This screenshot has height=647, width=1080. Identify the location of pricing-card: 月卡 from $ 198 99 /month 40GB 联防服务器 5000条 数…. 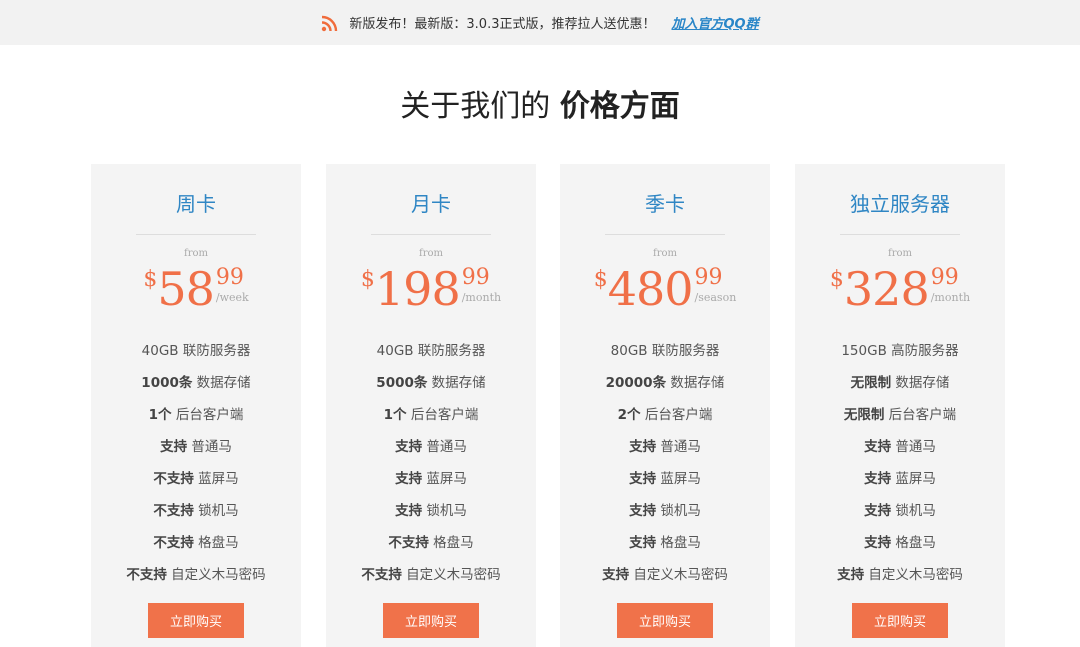
(431, 405).